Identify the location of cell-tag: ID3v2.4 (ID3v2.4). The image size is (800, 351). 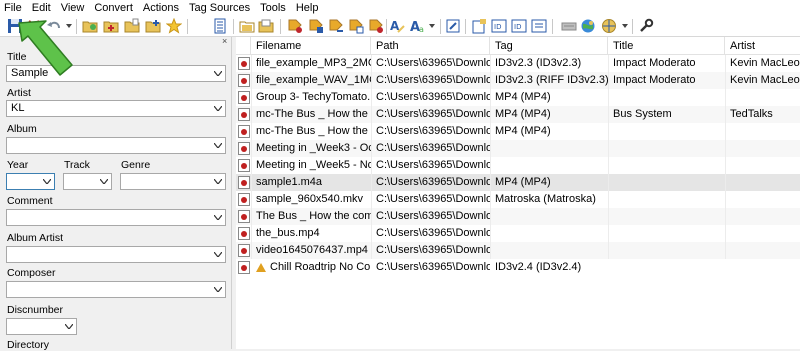
(538, 267).